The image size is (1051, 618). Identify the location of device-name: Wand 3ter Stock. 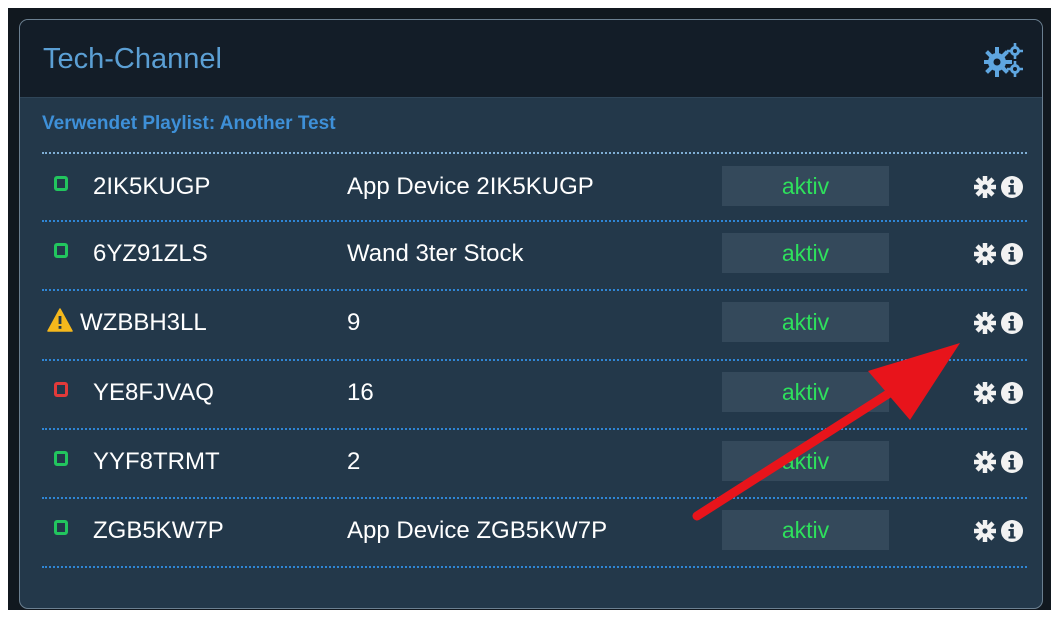
(435, 253).